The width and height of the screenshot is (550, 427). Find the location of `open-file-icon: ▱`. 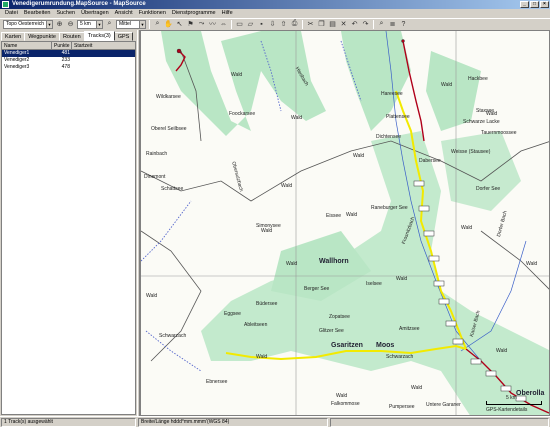

open-file-icon: ▱ is located at coordinates (250, 24).